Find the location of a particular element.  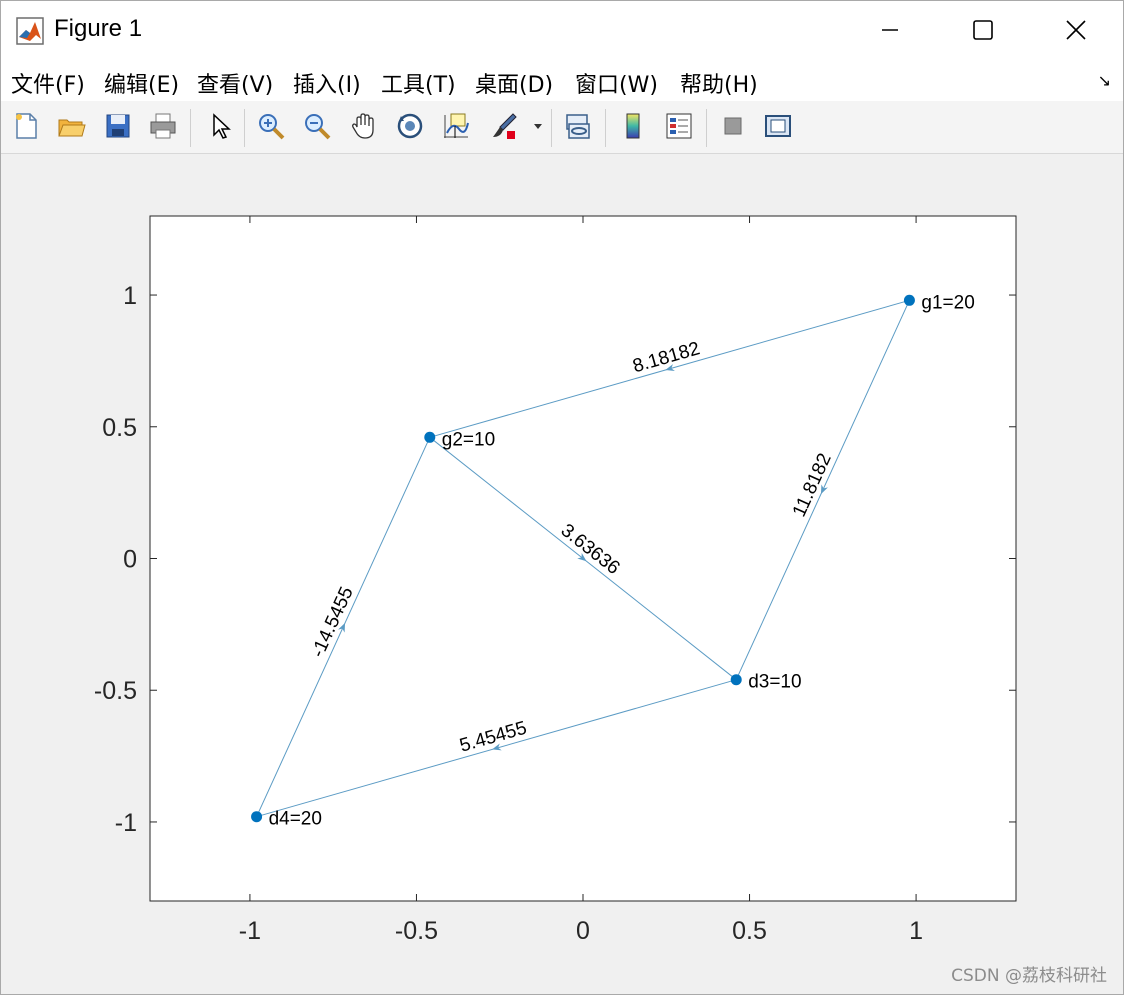

matlab-logo-icon is located at coordinates (30, 31).